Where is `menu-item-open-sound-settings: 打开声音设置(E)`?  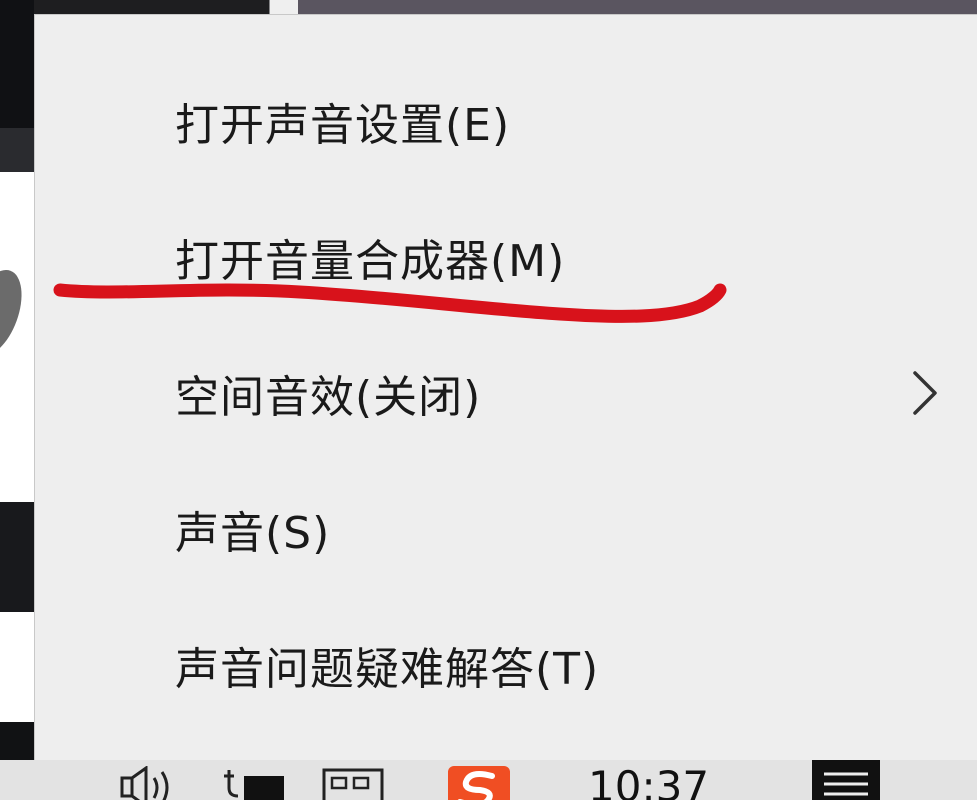 menu-item-open-sound-settings: 打开声音设置(E) is located at coordinates (506, 121).